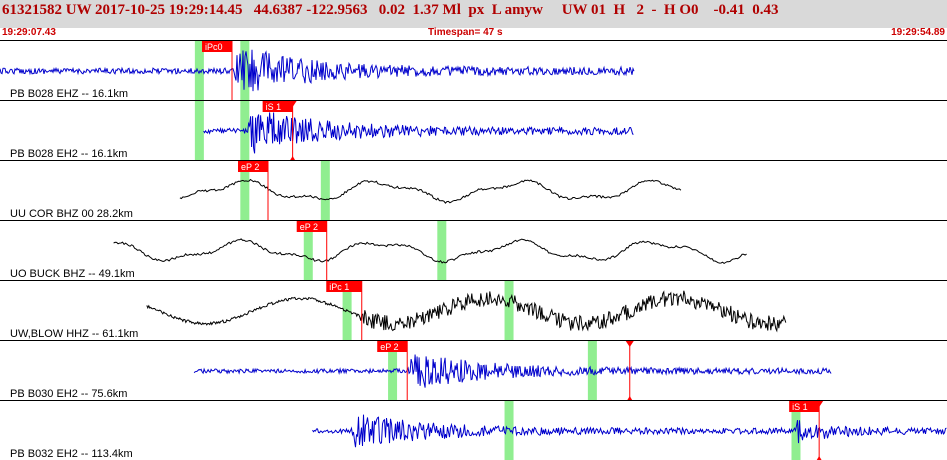 This screenshot has width=947, height=460. Describe the element at coordinates (465, 32) in the screenshot. I see `timespan-readout: Timespan= 47 s` at that location.